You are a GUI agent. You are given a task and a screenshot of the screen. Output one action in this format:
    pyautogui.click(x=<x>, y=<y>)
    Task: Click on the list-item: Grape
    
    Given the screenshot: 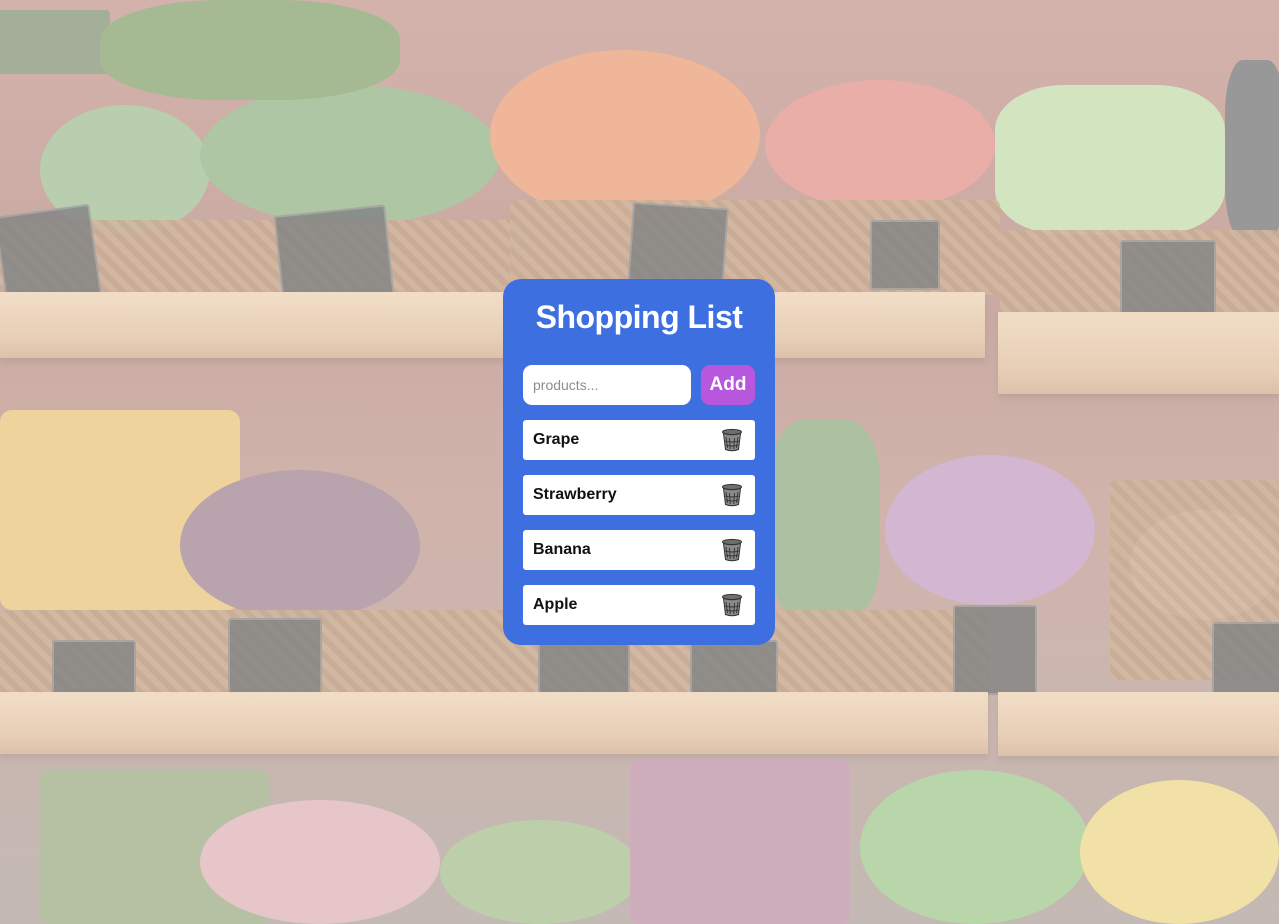 What is the action you would take?
    pyautogui.click(x=639, y=440)
    